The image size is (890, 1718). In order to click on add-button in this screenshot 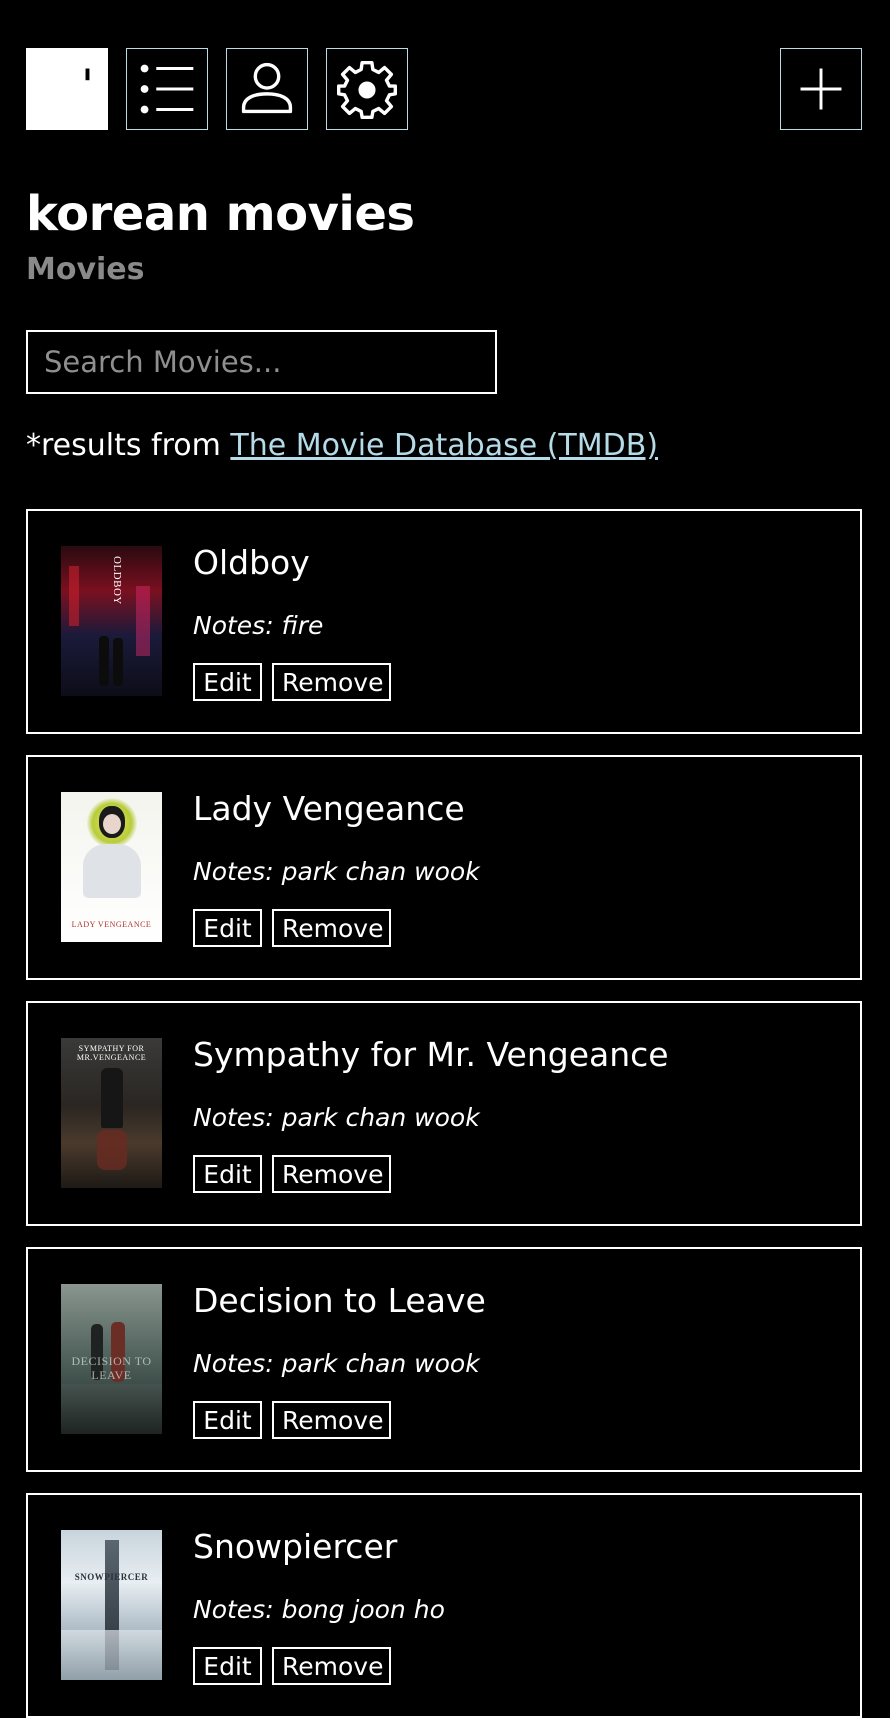, I will do `click(821, 89)`.